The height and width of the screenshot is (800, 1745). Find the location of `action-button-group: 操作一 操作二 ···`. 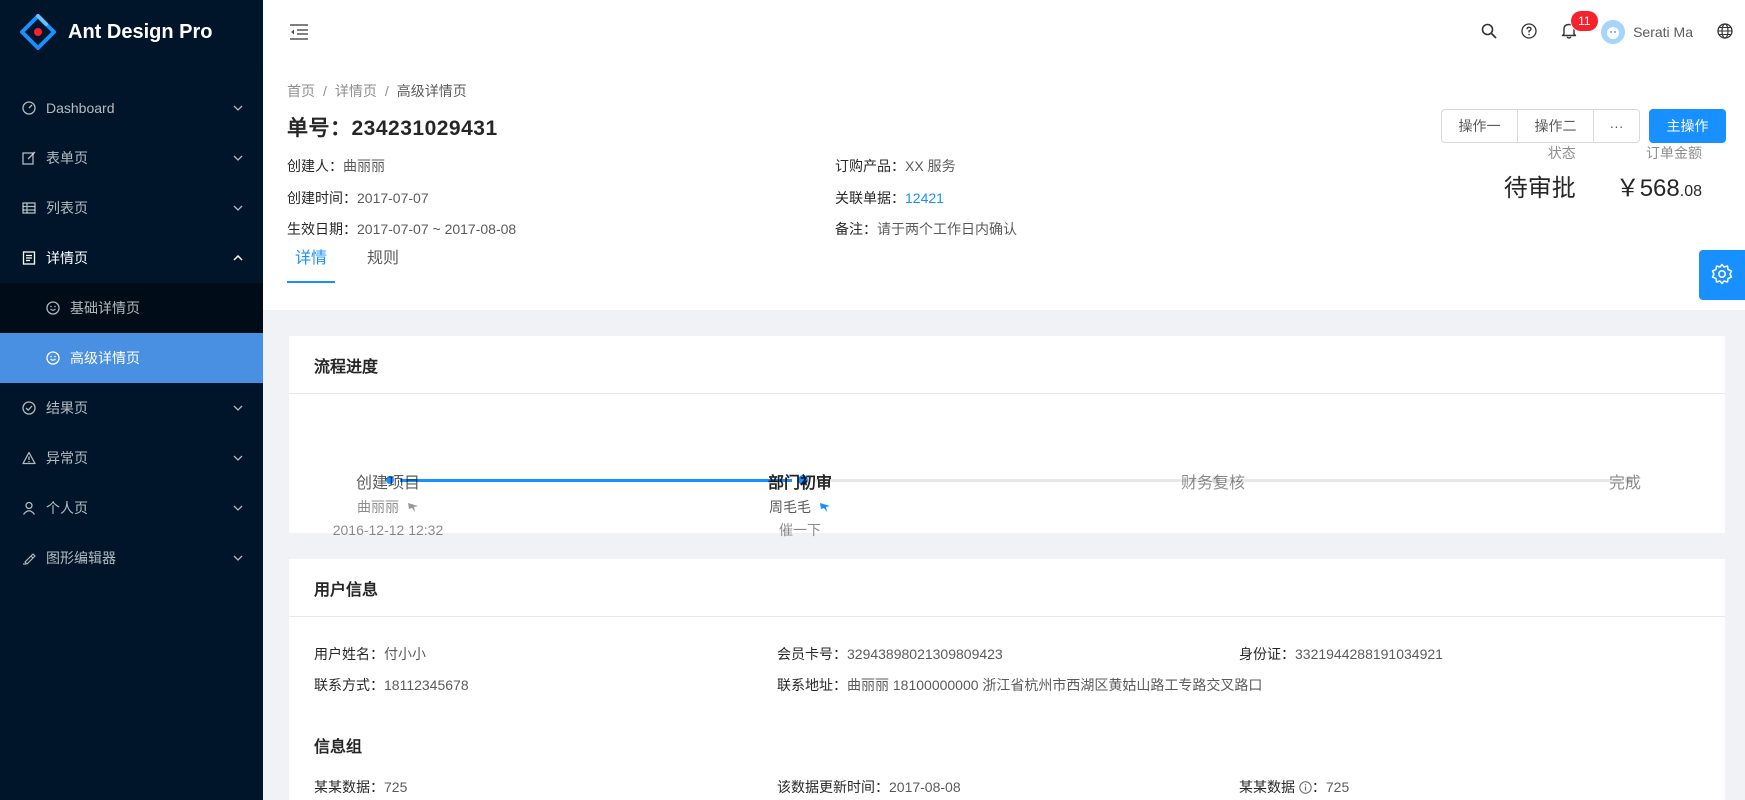

action-button-group: 操作一 操作二 ··· is located at coordinates (1540, 126).